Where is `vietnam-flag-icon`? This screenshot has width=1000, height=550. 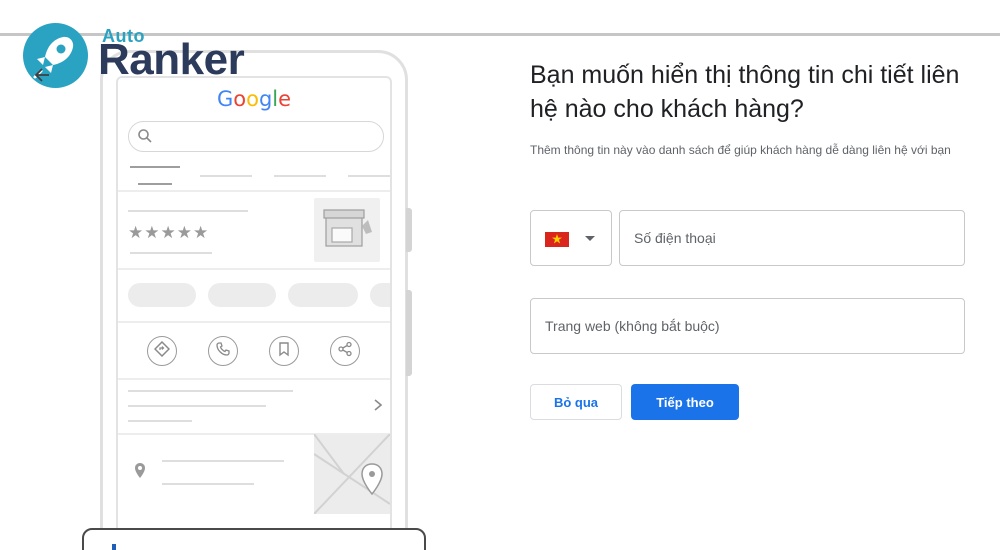 vietnam-flag-icon is located at coordinates (557, 239).